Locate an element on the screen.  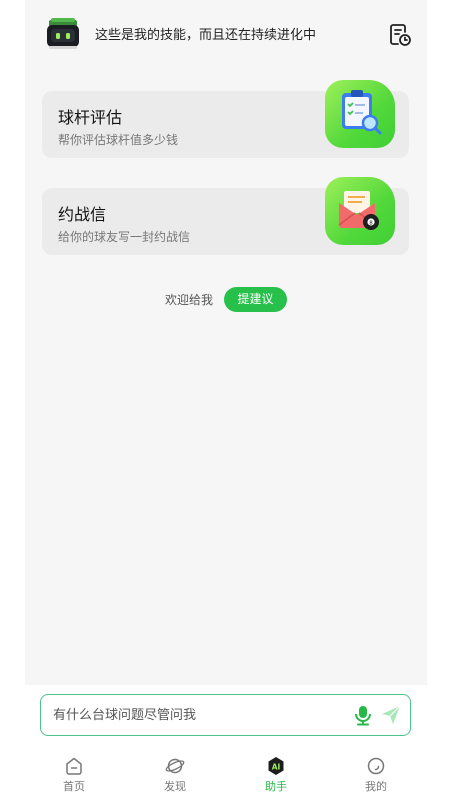
planet-icon is located at coordinates (175, 766).